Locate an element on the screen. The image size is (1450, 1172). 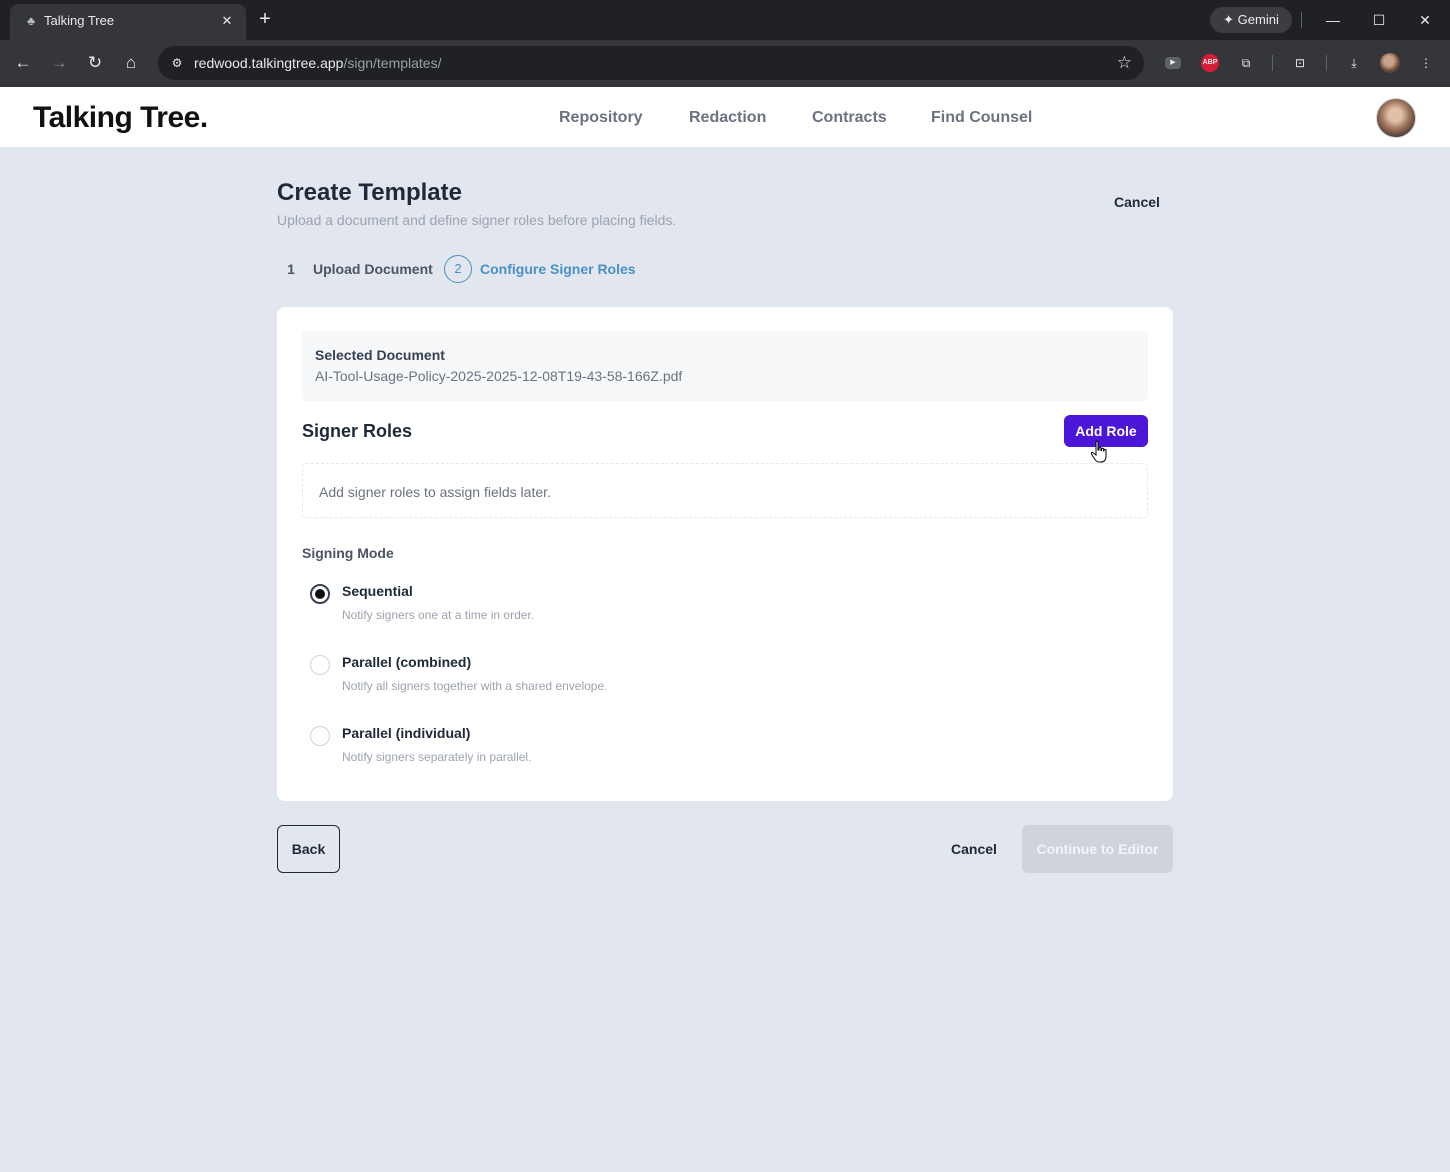
tab-search-icon: ⊡ is located at coordinates (1300, 63).